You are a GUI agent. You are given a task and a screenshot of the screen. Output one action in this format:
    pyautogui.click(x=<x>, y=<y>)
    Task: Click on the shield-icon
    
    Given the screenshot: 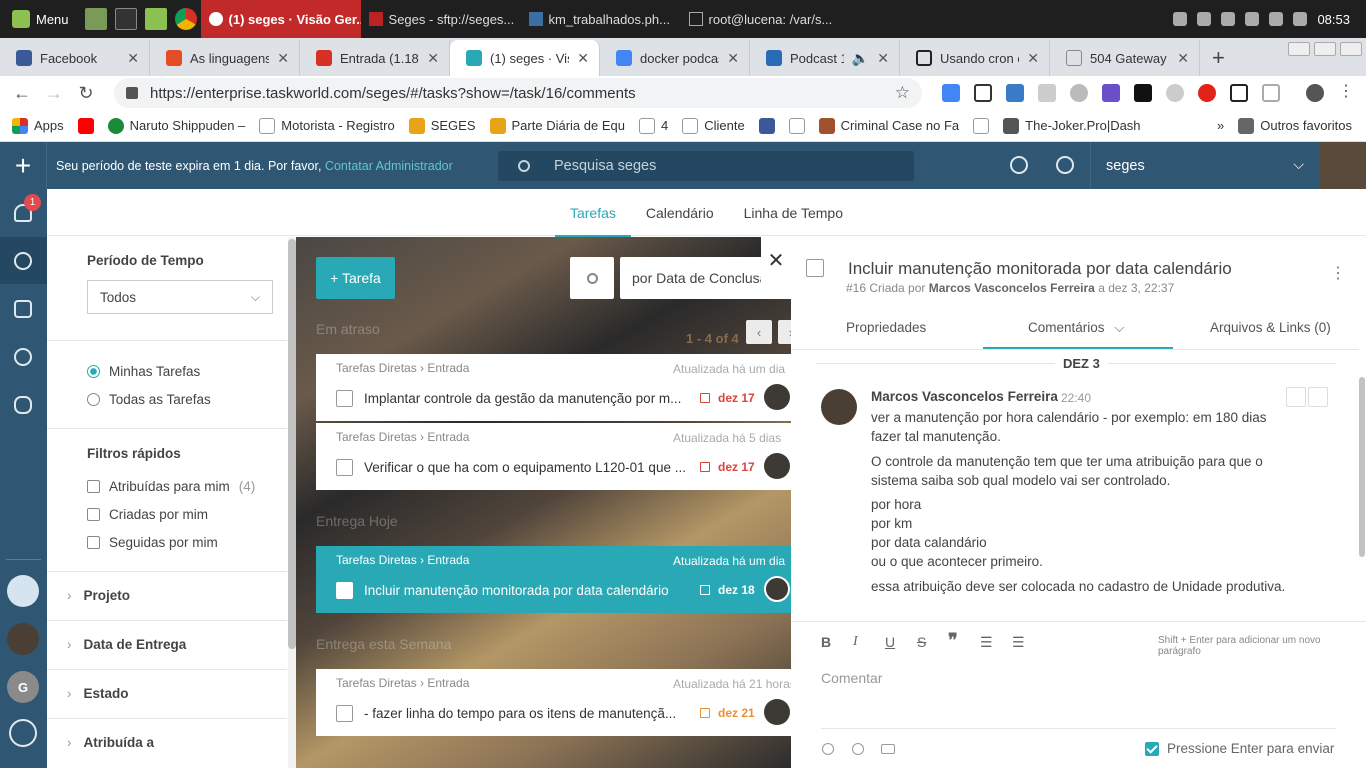 What is the action you would take?
    pyautogui.click(x=1180, y=19)
    